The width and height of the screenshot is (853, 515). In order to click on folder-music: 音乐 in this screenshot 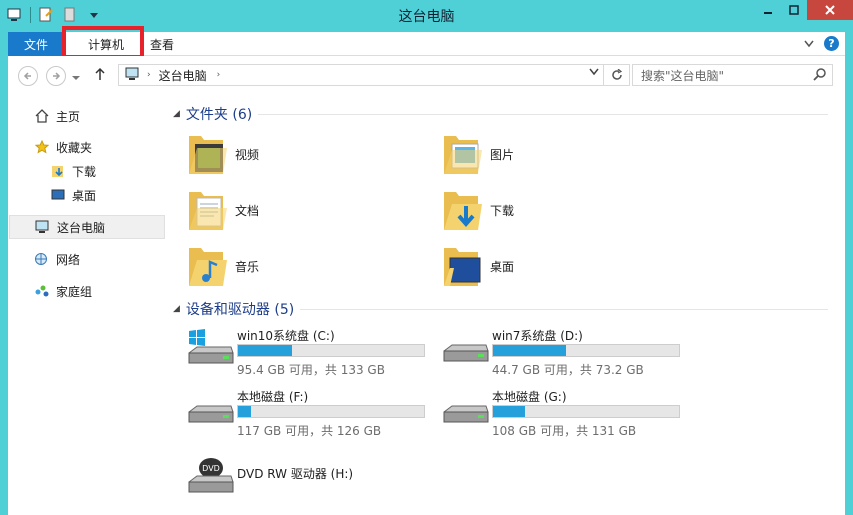, I will do `click(223, 266)`.